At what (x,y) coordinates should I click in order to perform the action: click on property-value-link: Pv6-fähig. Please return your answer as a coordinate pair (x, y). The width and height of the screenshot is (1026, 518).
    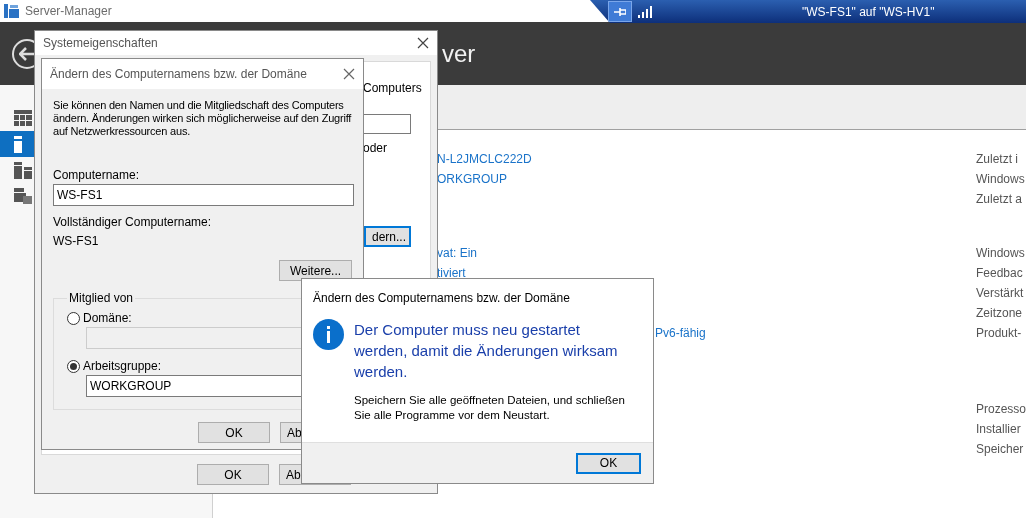
    Looking at the image, I should click on (680, 333).